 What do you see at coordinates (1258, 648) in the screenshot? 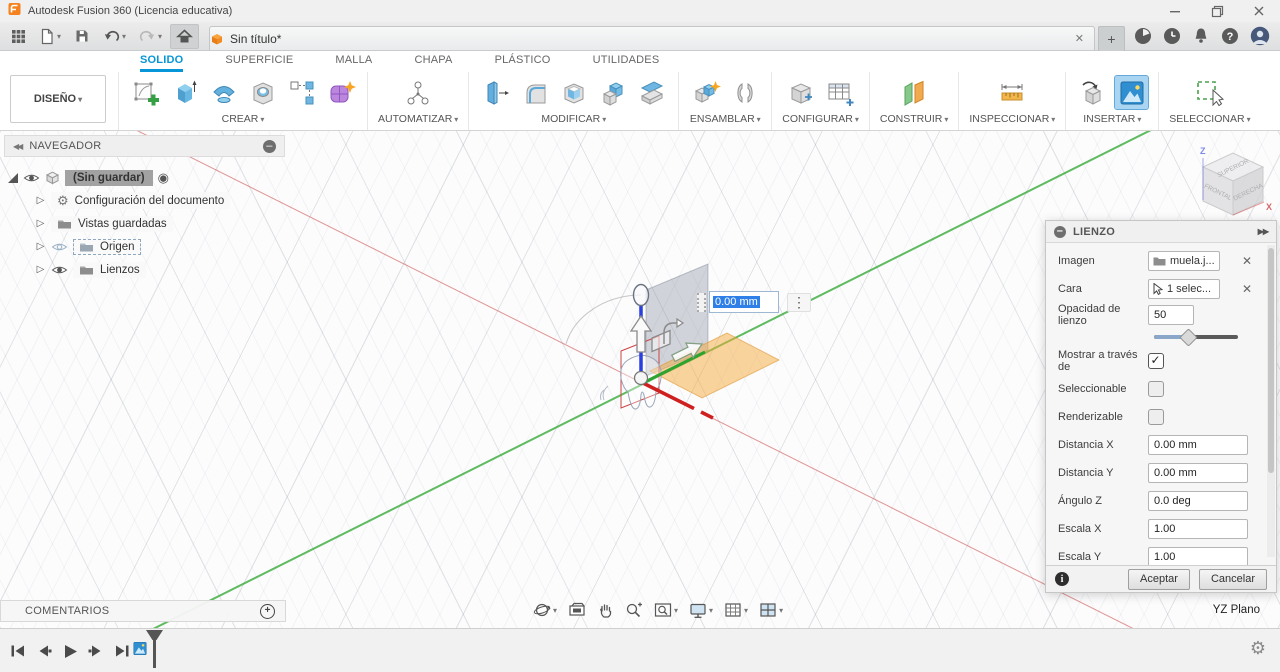
I see `timeline-settings-gear-icon: ⚙` at bounding box center [1258, 648].